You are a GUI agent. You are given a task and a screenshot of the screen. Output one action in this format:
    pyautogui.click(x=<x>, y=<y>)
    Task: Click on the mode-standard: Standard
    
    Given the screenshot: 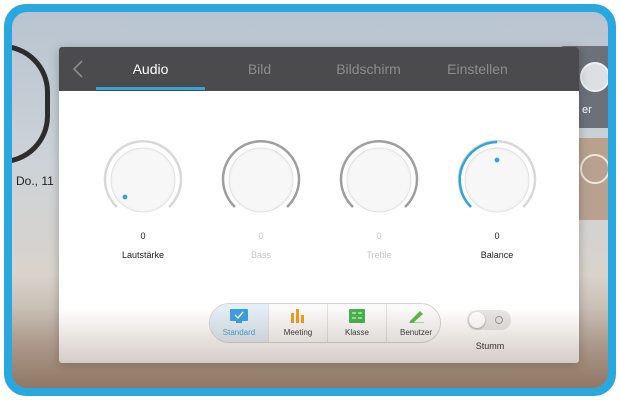 What is the action you would take?
    pyautogui.click(x=239, y=323)
    